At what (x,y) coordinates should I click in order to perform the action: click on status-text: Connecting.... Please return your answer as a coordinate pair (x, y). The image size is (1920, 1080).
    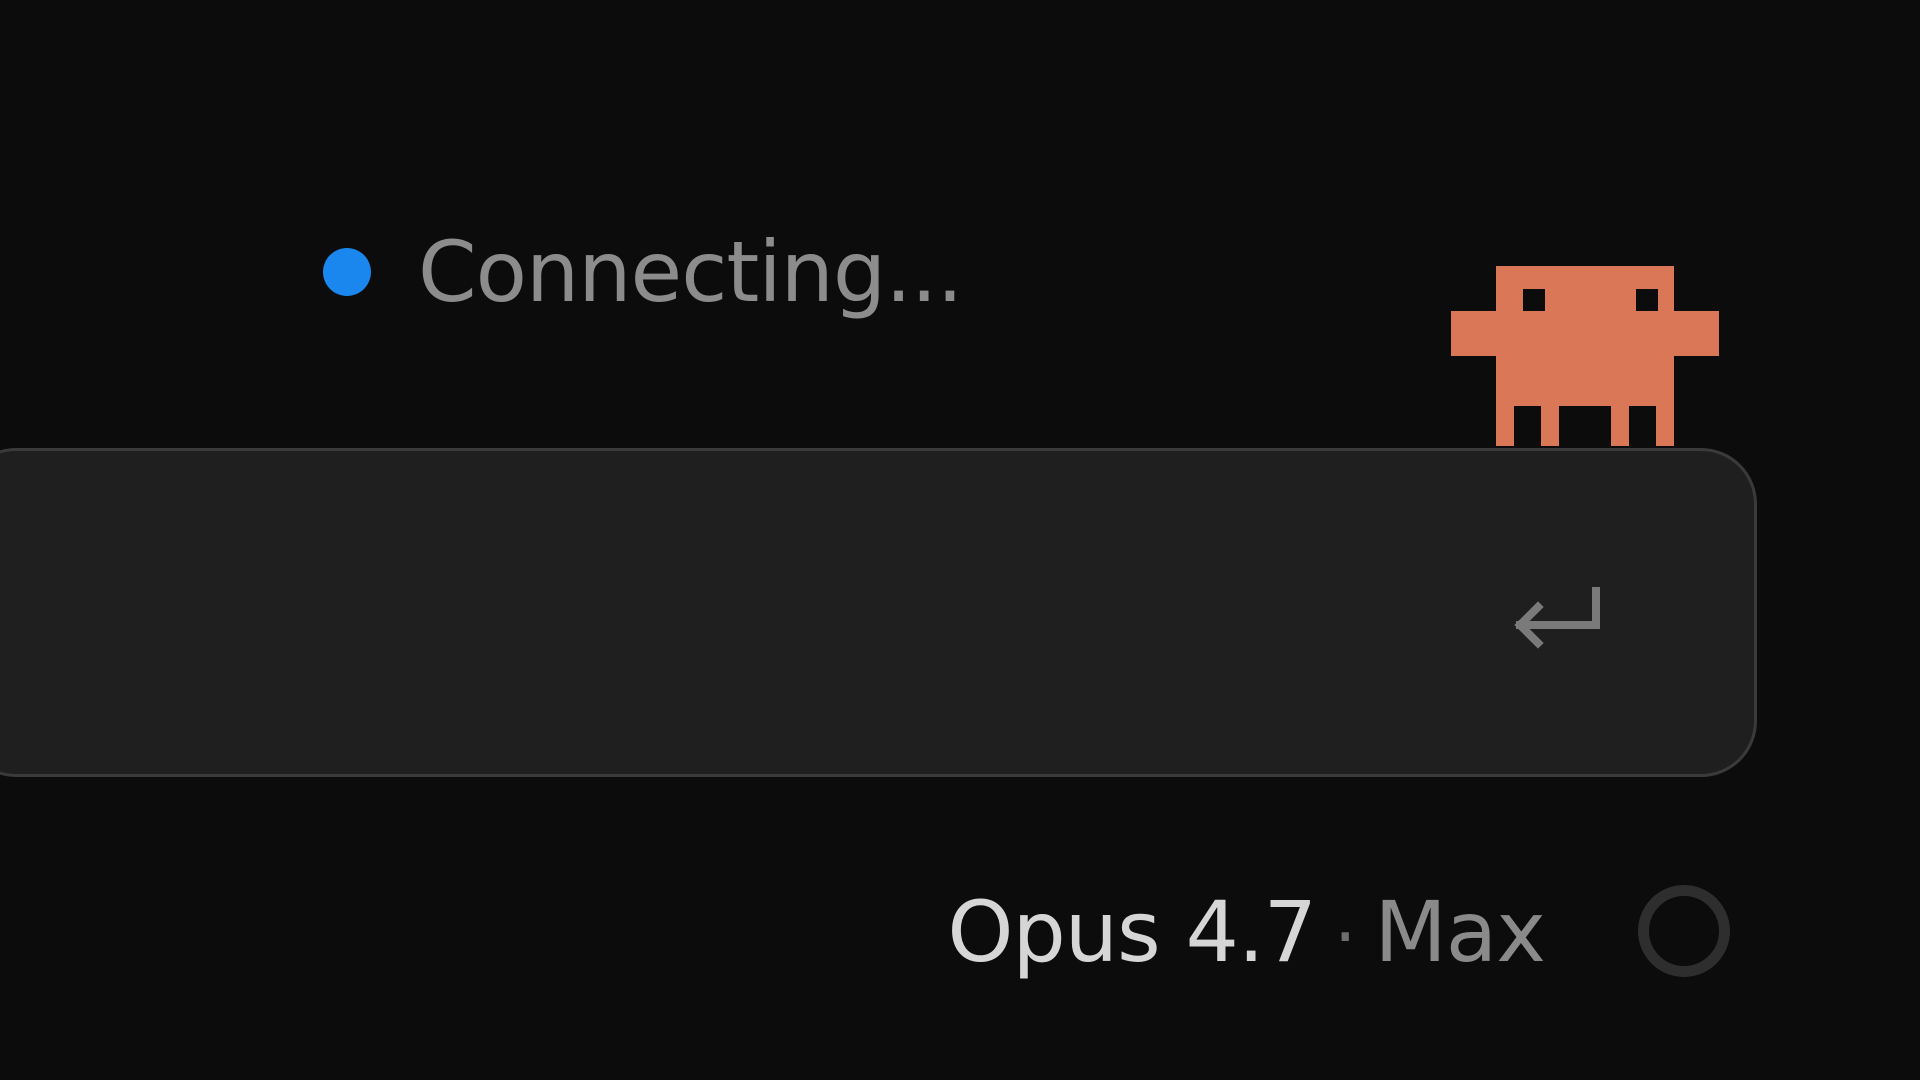
    Looking at the image, I should click on (690, 272).